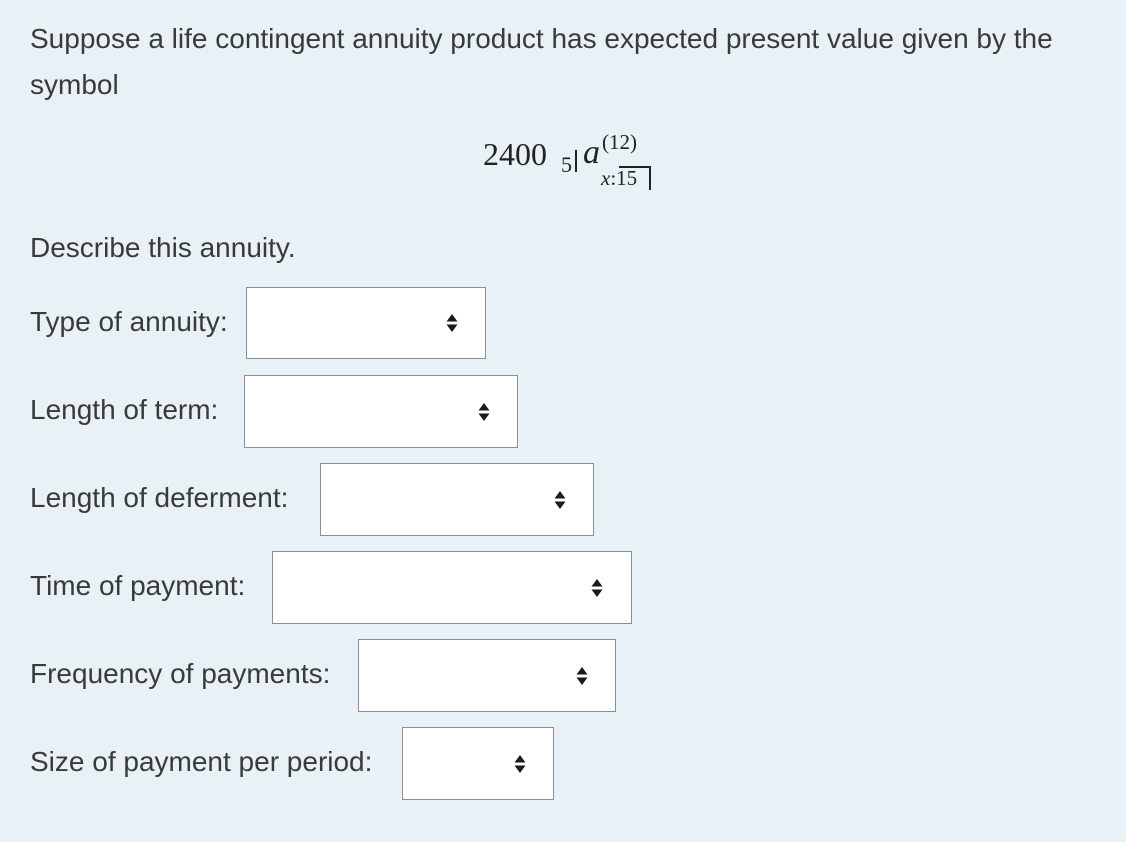 This screenshot has height=842, width=1126. Describe the element at coordinates (129, 321) in the screenshot. I see `type-of-annuity-label: Type of annuity:` at that location.